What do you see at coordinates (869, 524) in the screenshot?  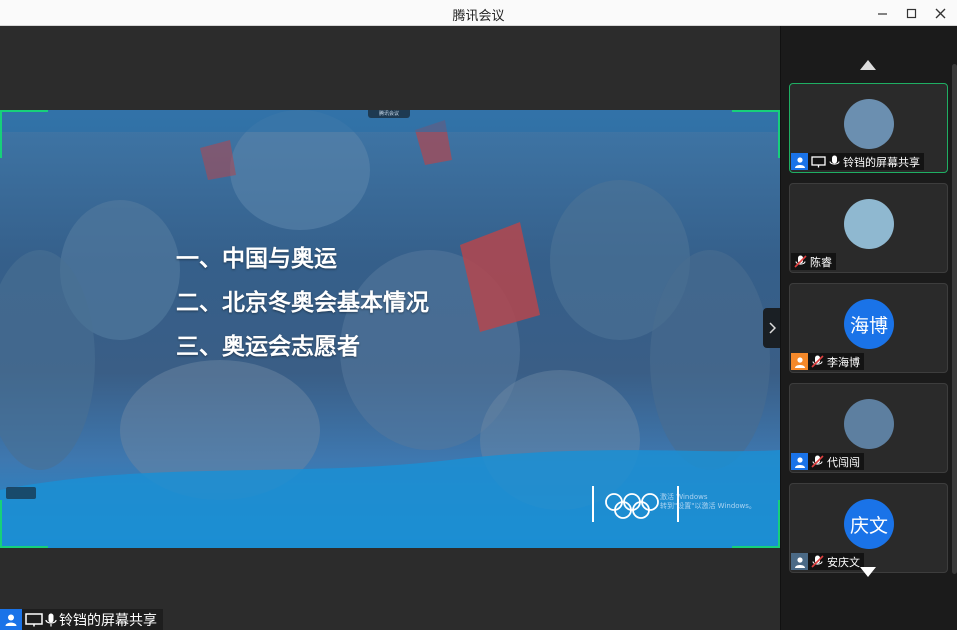 I see `avatar: 庆文` at bounding box center [869, 524].